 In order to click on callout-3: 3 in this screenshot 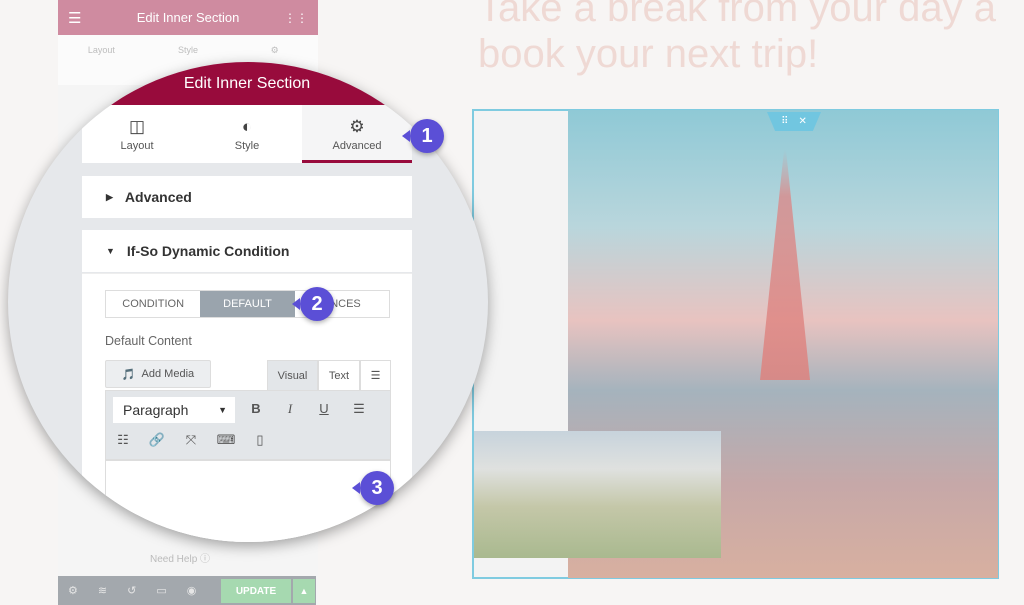, I will do `click(373, 488)`.